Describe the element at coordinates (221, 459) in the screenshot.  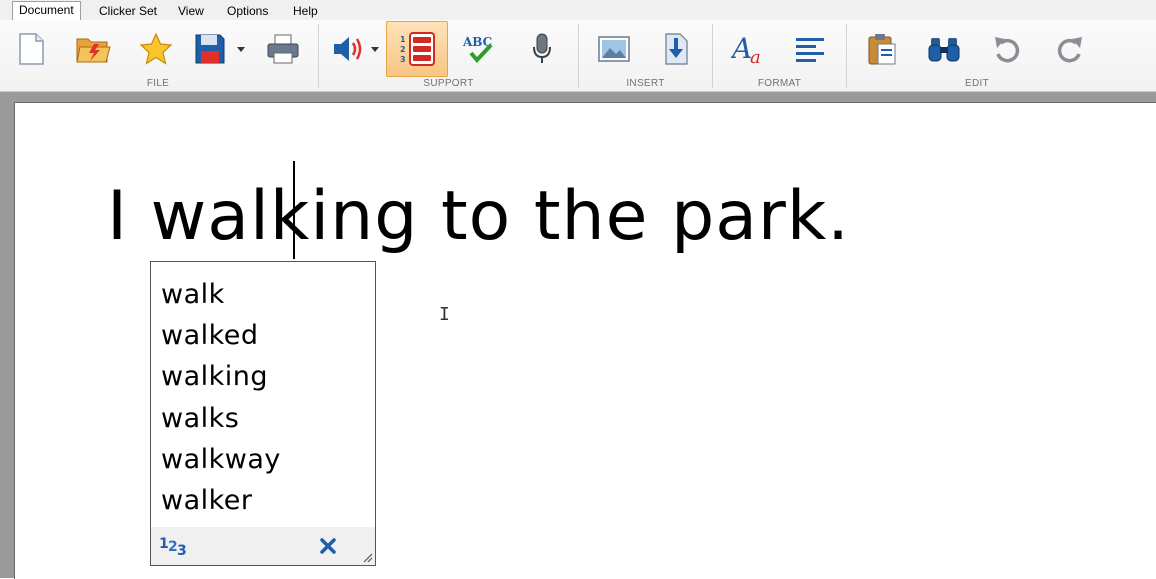
I see `prediction-word: walkway` at that location.